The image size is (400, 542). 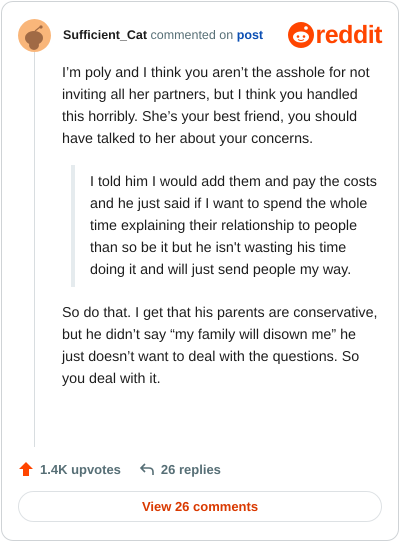 What do you see at coordinates (146, 469) in the screenshot?
I see `reply-arrow-icon` at bounding box center [146, 469].